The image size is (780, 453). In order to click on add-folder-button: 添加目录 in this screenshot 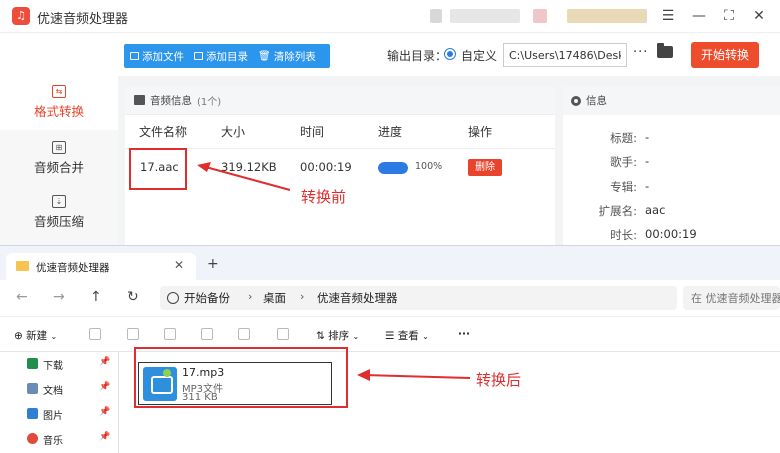, I will do `click(221, 56)`.